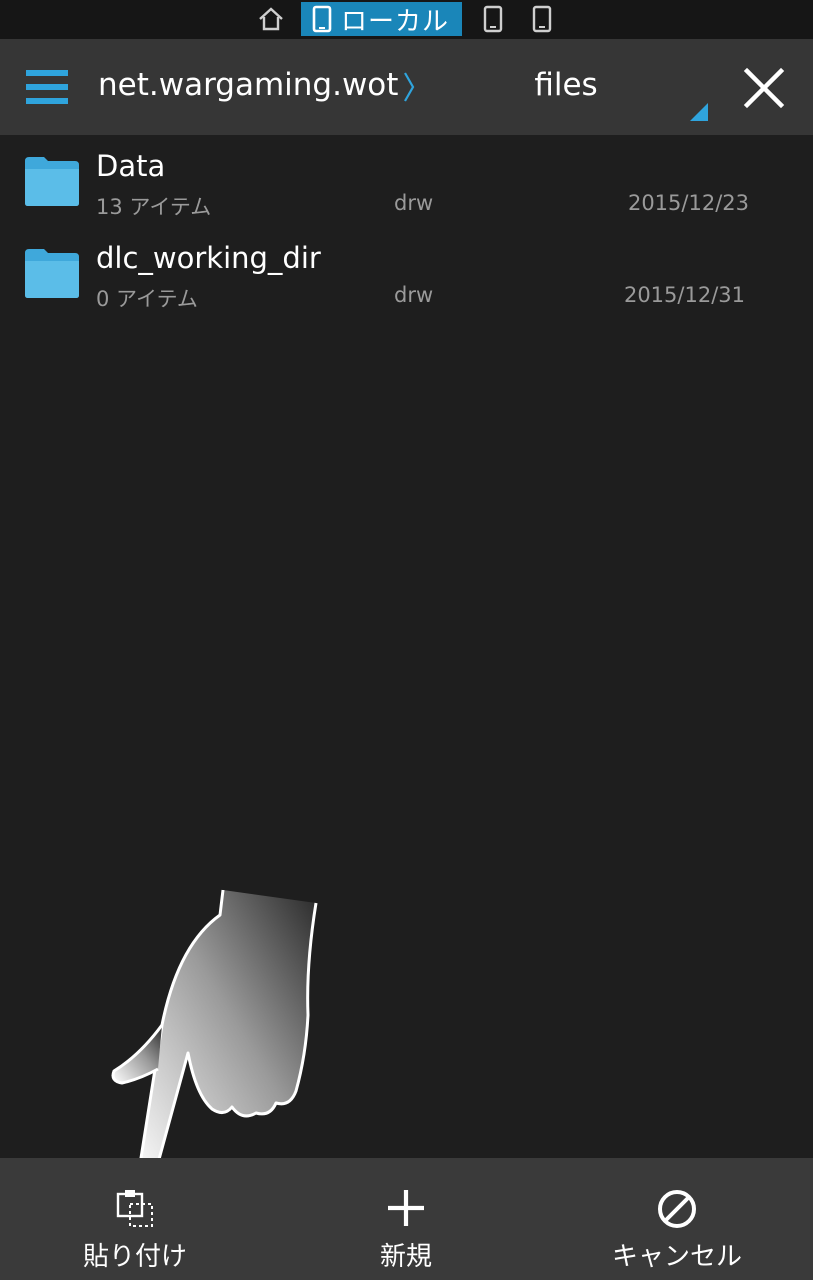  I want to click on cancel-button: キャンセル, so click(677, 1219).